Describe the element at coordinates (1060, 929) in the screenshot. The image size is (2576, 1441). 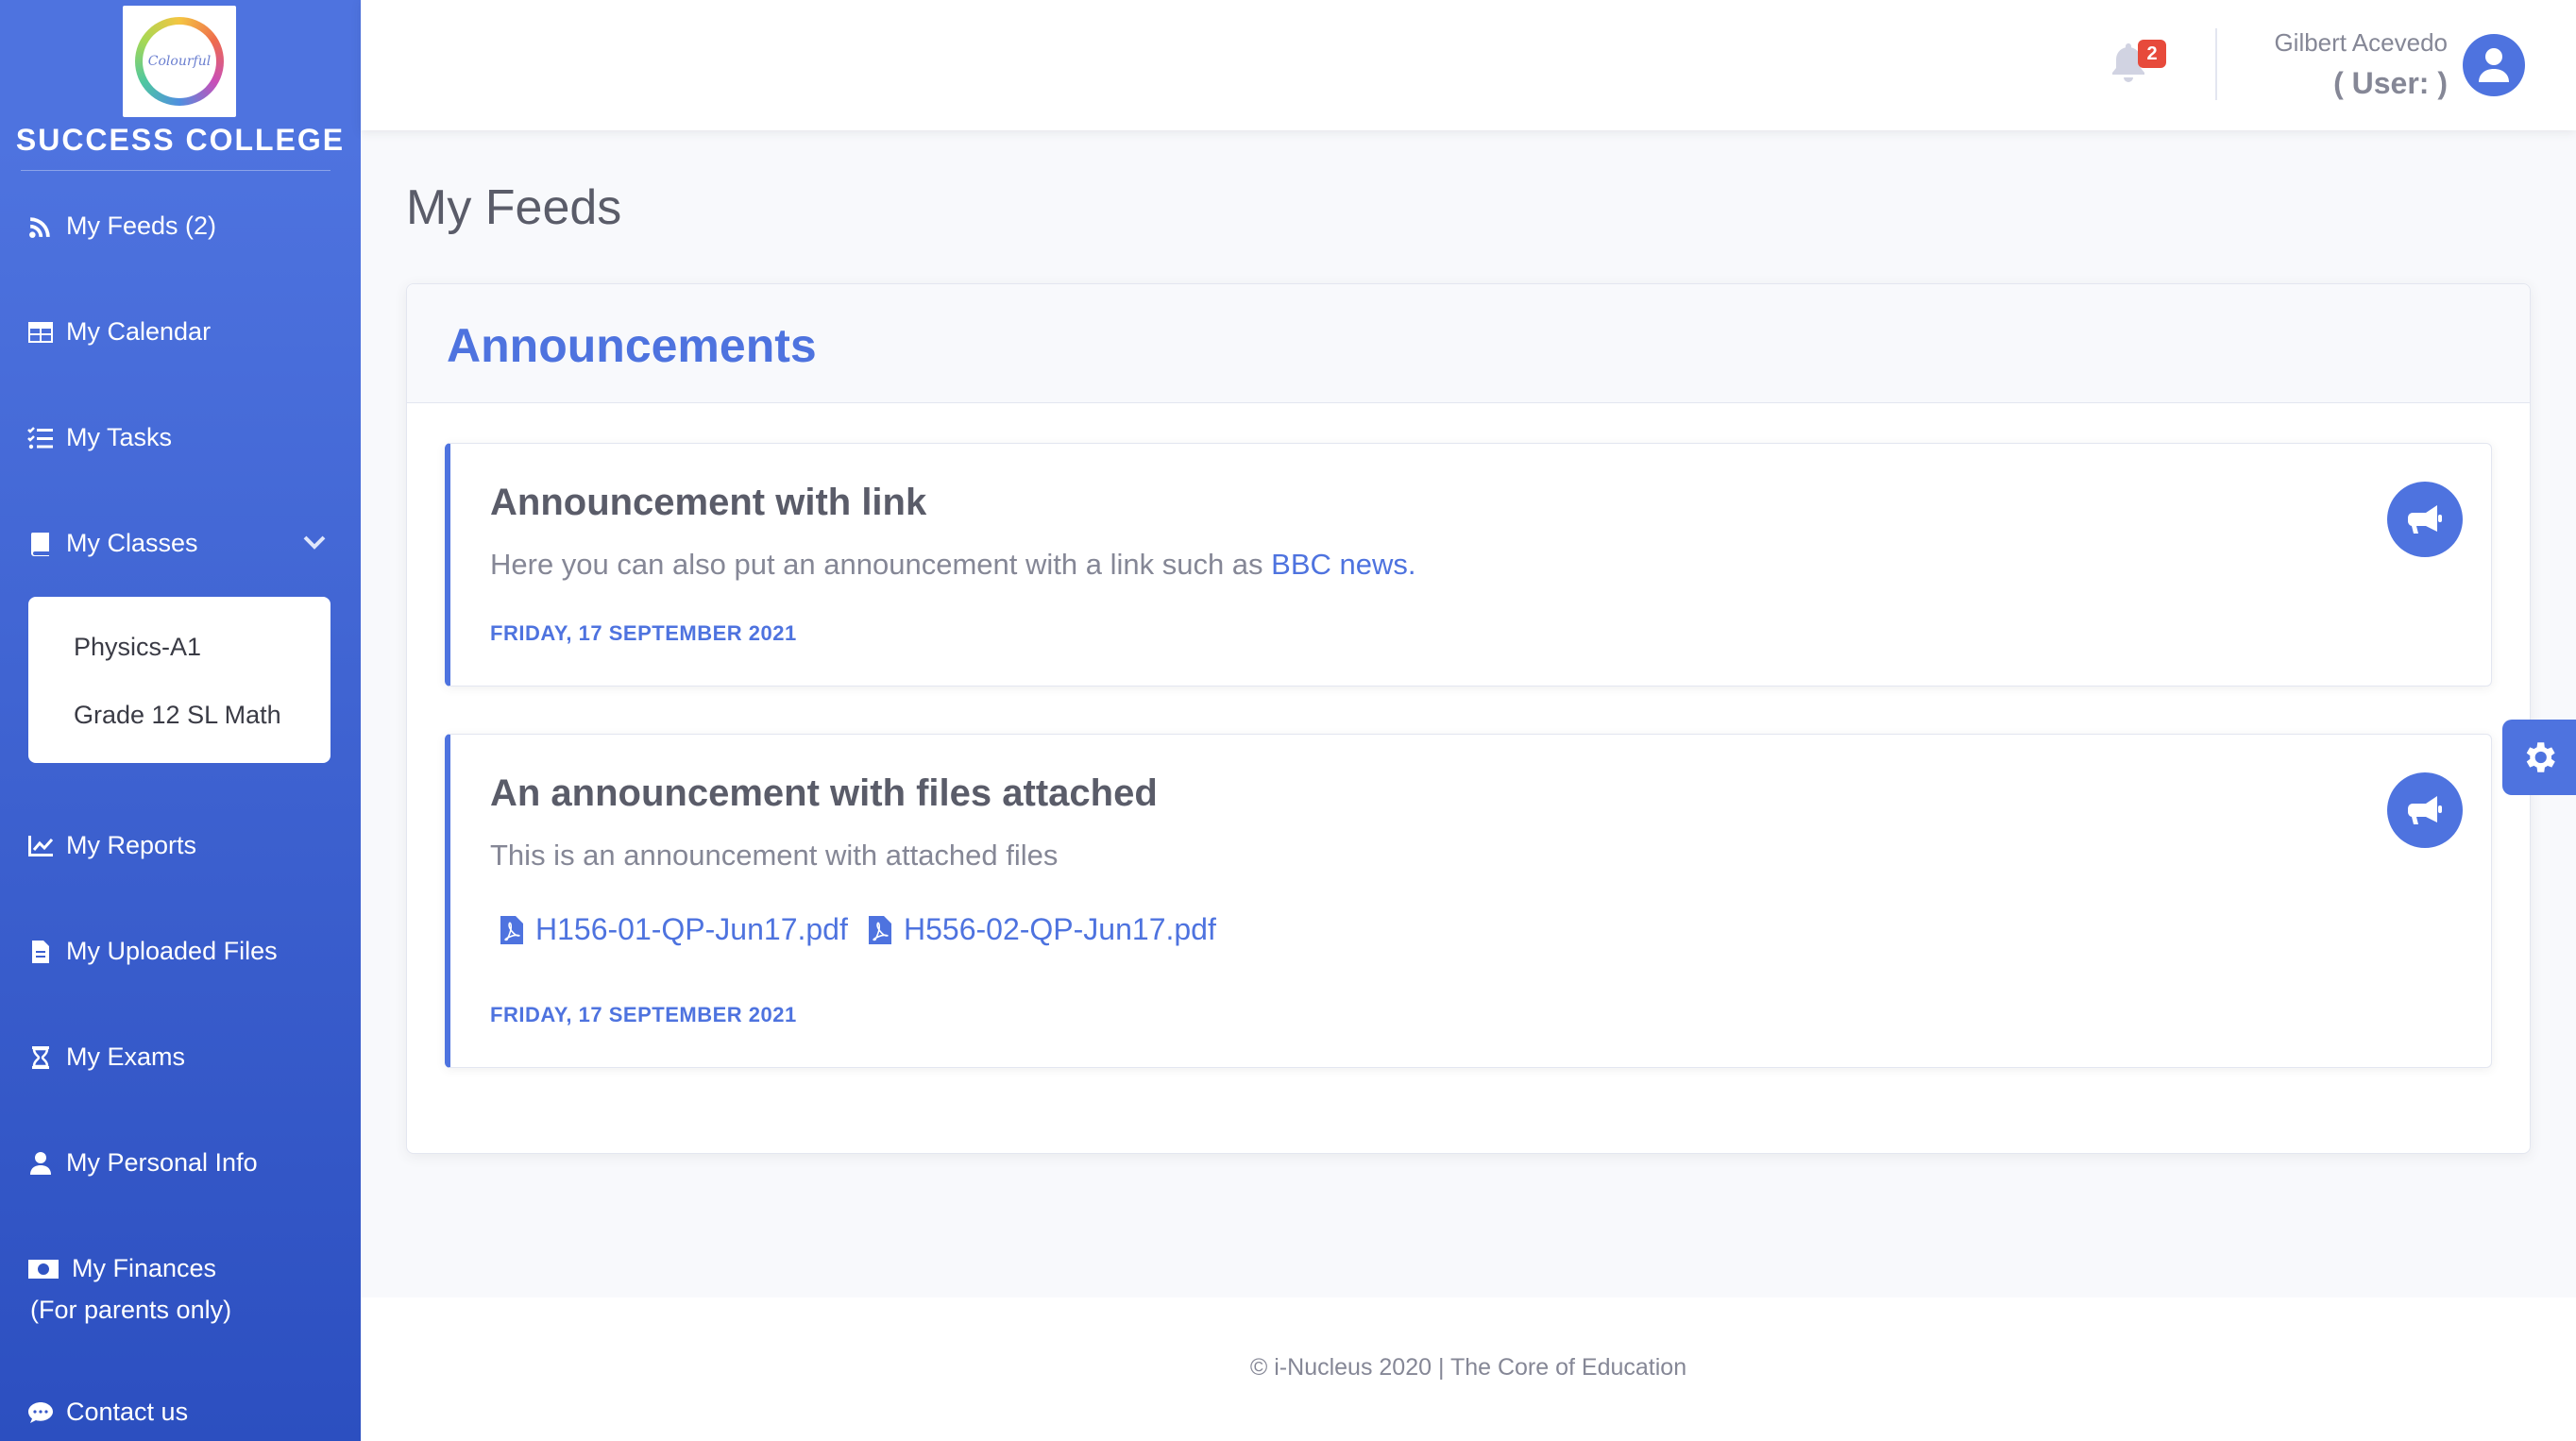
I see `attachment-filename: H556-02-QP-Jun17.pdf` at that location.